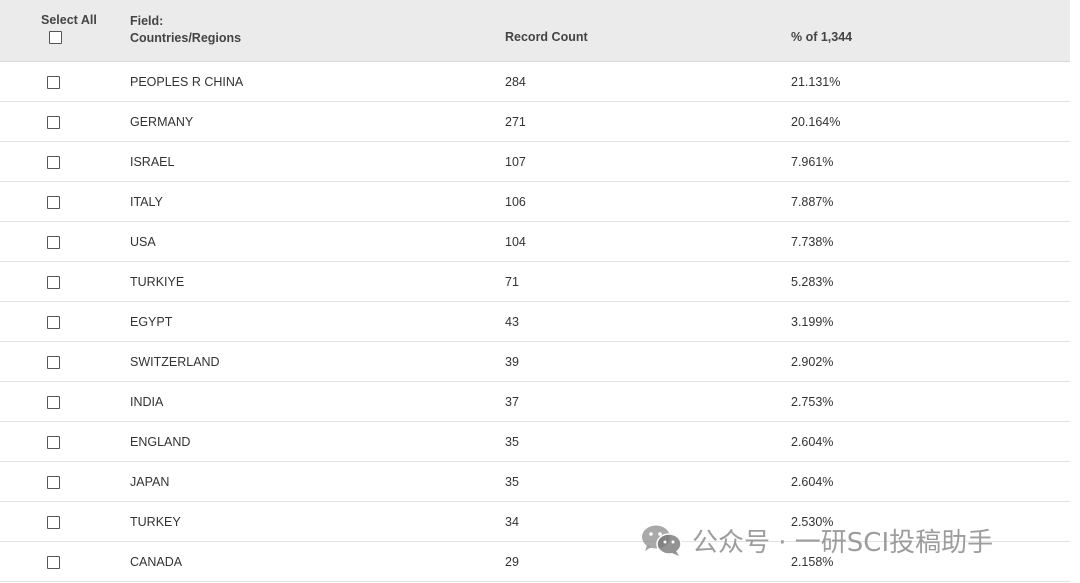 This screenshot has height=583, width=1080. Describe the element at coordinates (812, 362) in the screenshot. I see `percent-value: 2.902%` at that location.